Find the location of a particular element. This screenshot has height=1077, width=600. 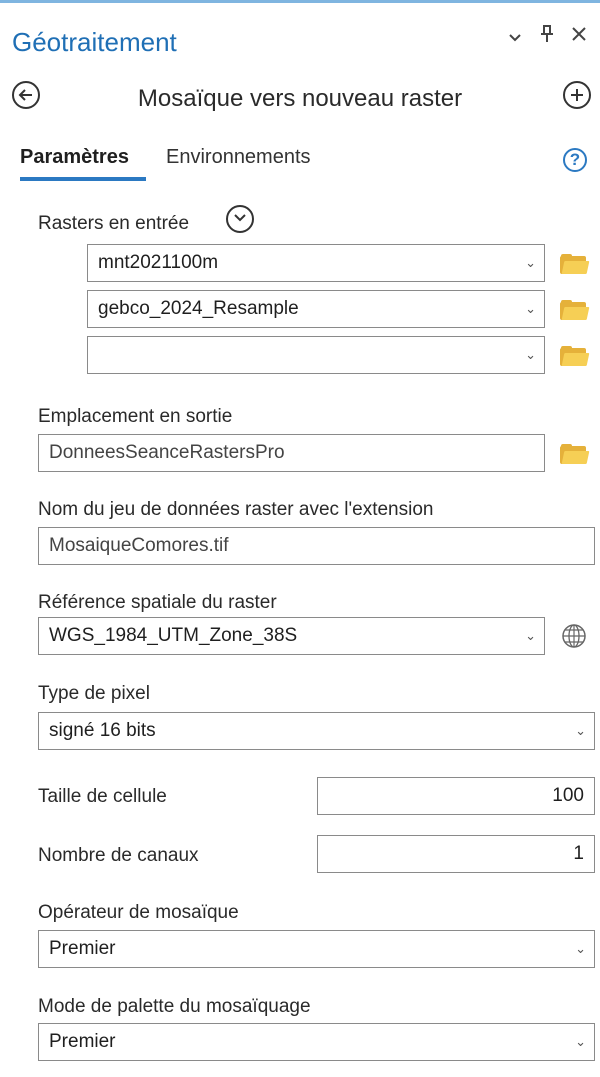

tab-environnements: Environnements is located at coordinates (238, 157).